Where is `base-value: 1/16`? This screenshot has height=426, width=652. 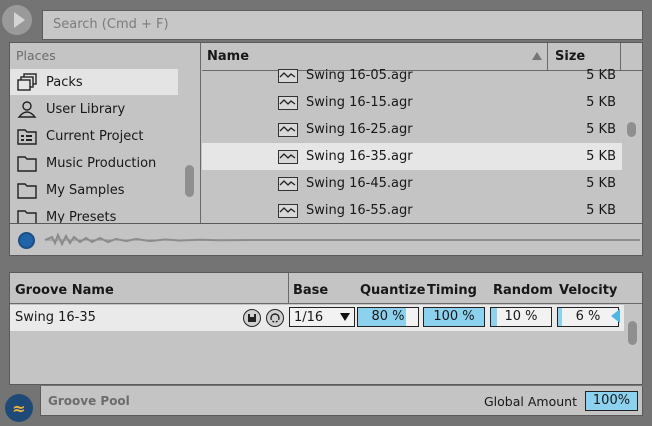
base-value: 1/16 is located at coordinates (309, 317).